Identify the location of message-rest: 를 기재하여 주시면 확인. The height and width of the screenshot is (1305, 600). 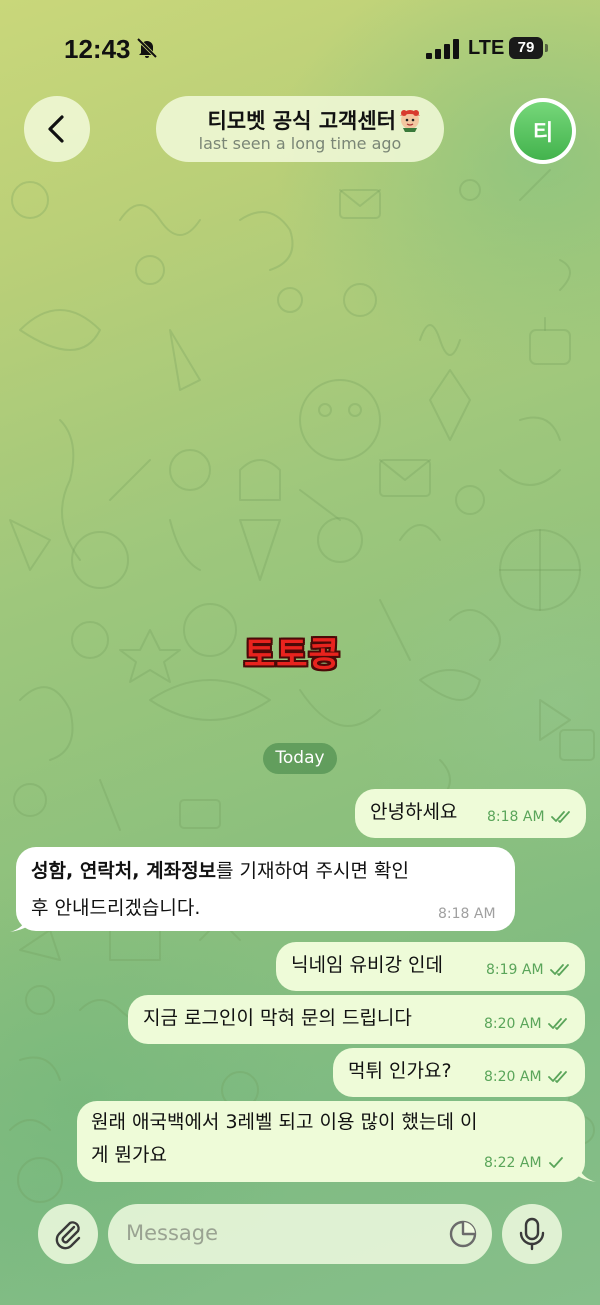
(312, 871).